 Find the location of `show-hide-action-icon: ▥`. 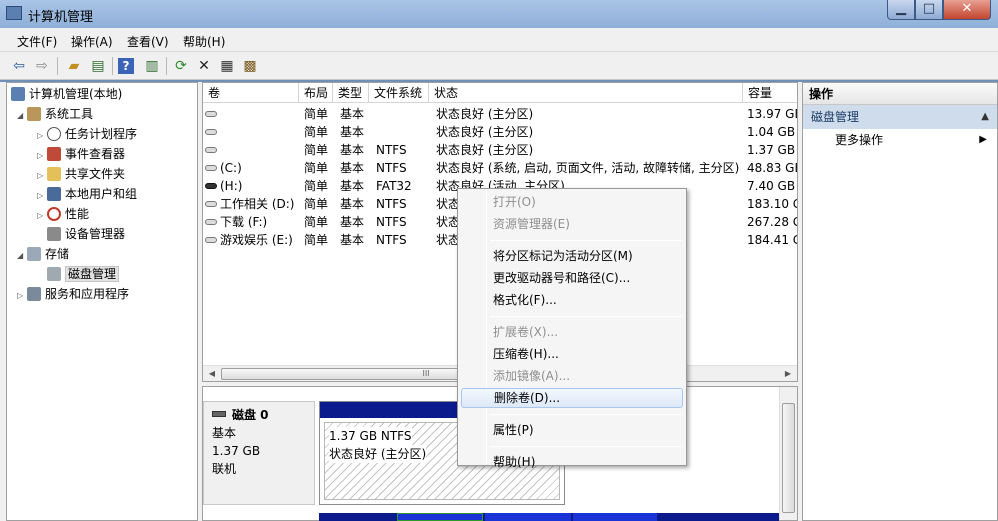

show-hide-action-icon: ▥ is located at coordinates (152, 66).